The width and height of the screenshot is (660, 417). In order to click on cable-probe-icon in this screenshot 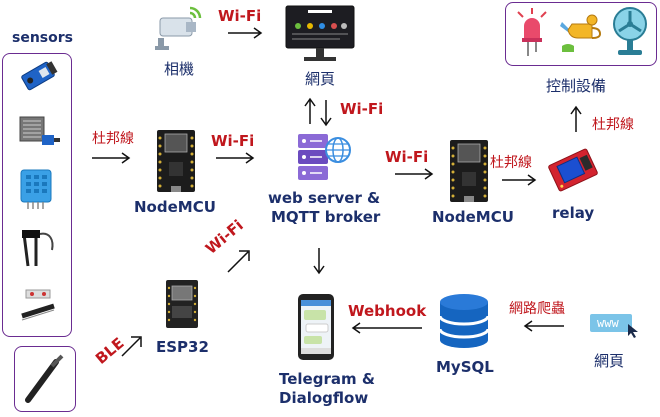, I will do `click(38, 305)`.